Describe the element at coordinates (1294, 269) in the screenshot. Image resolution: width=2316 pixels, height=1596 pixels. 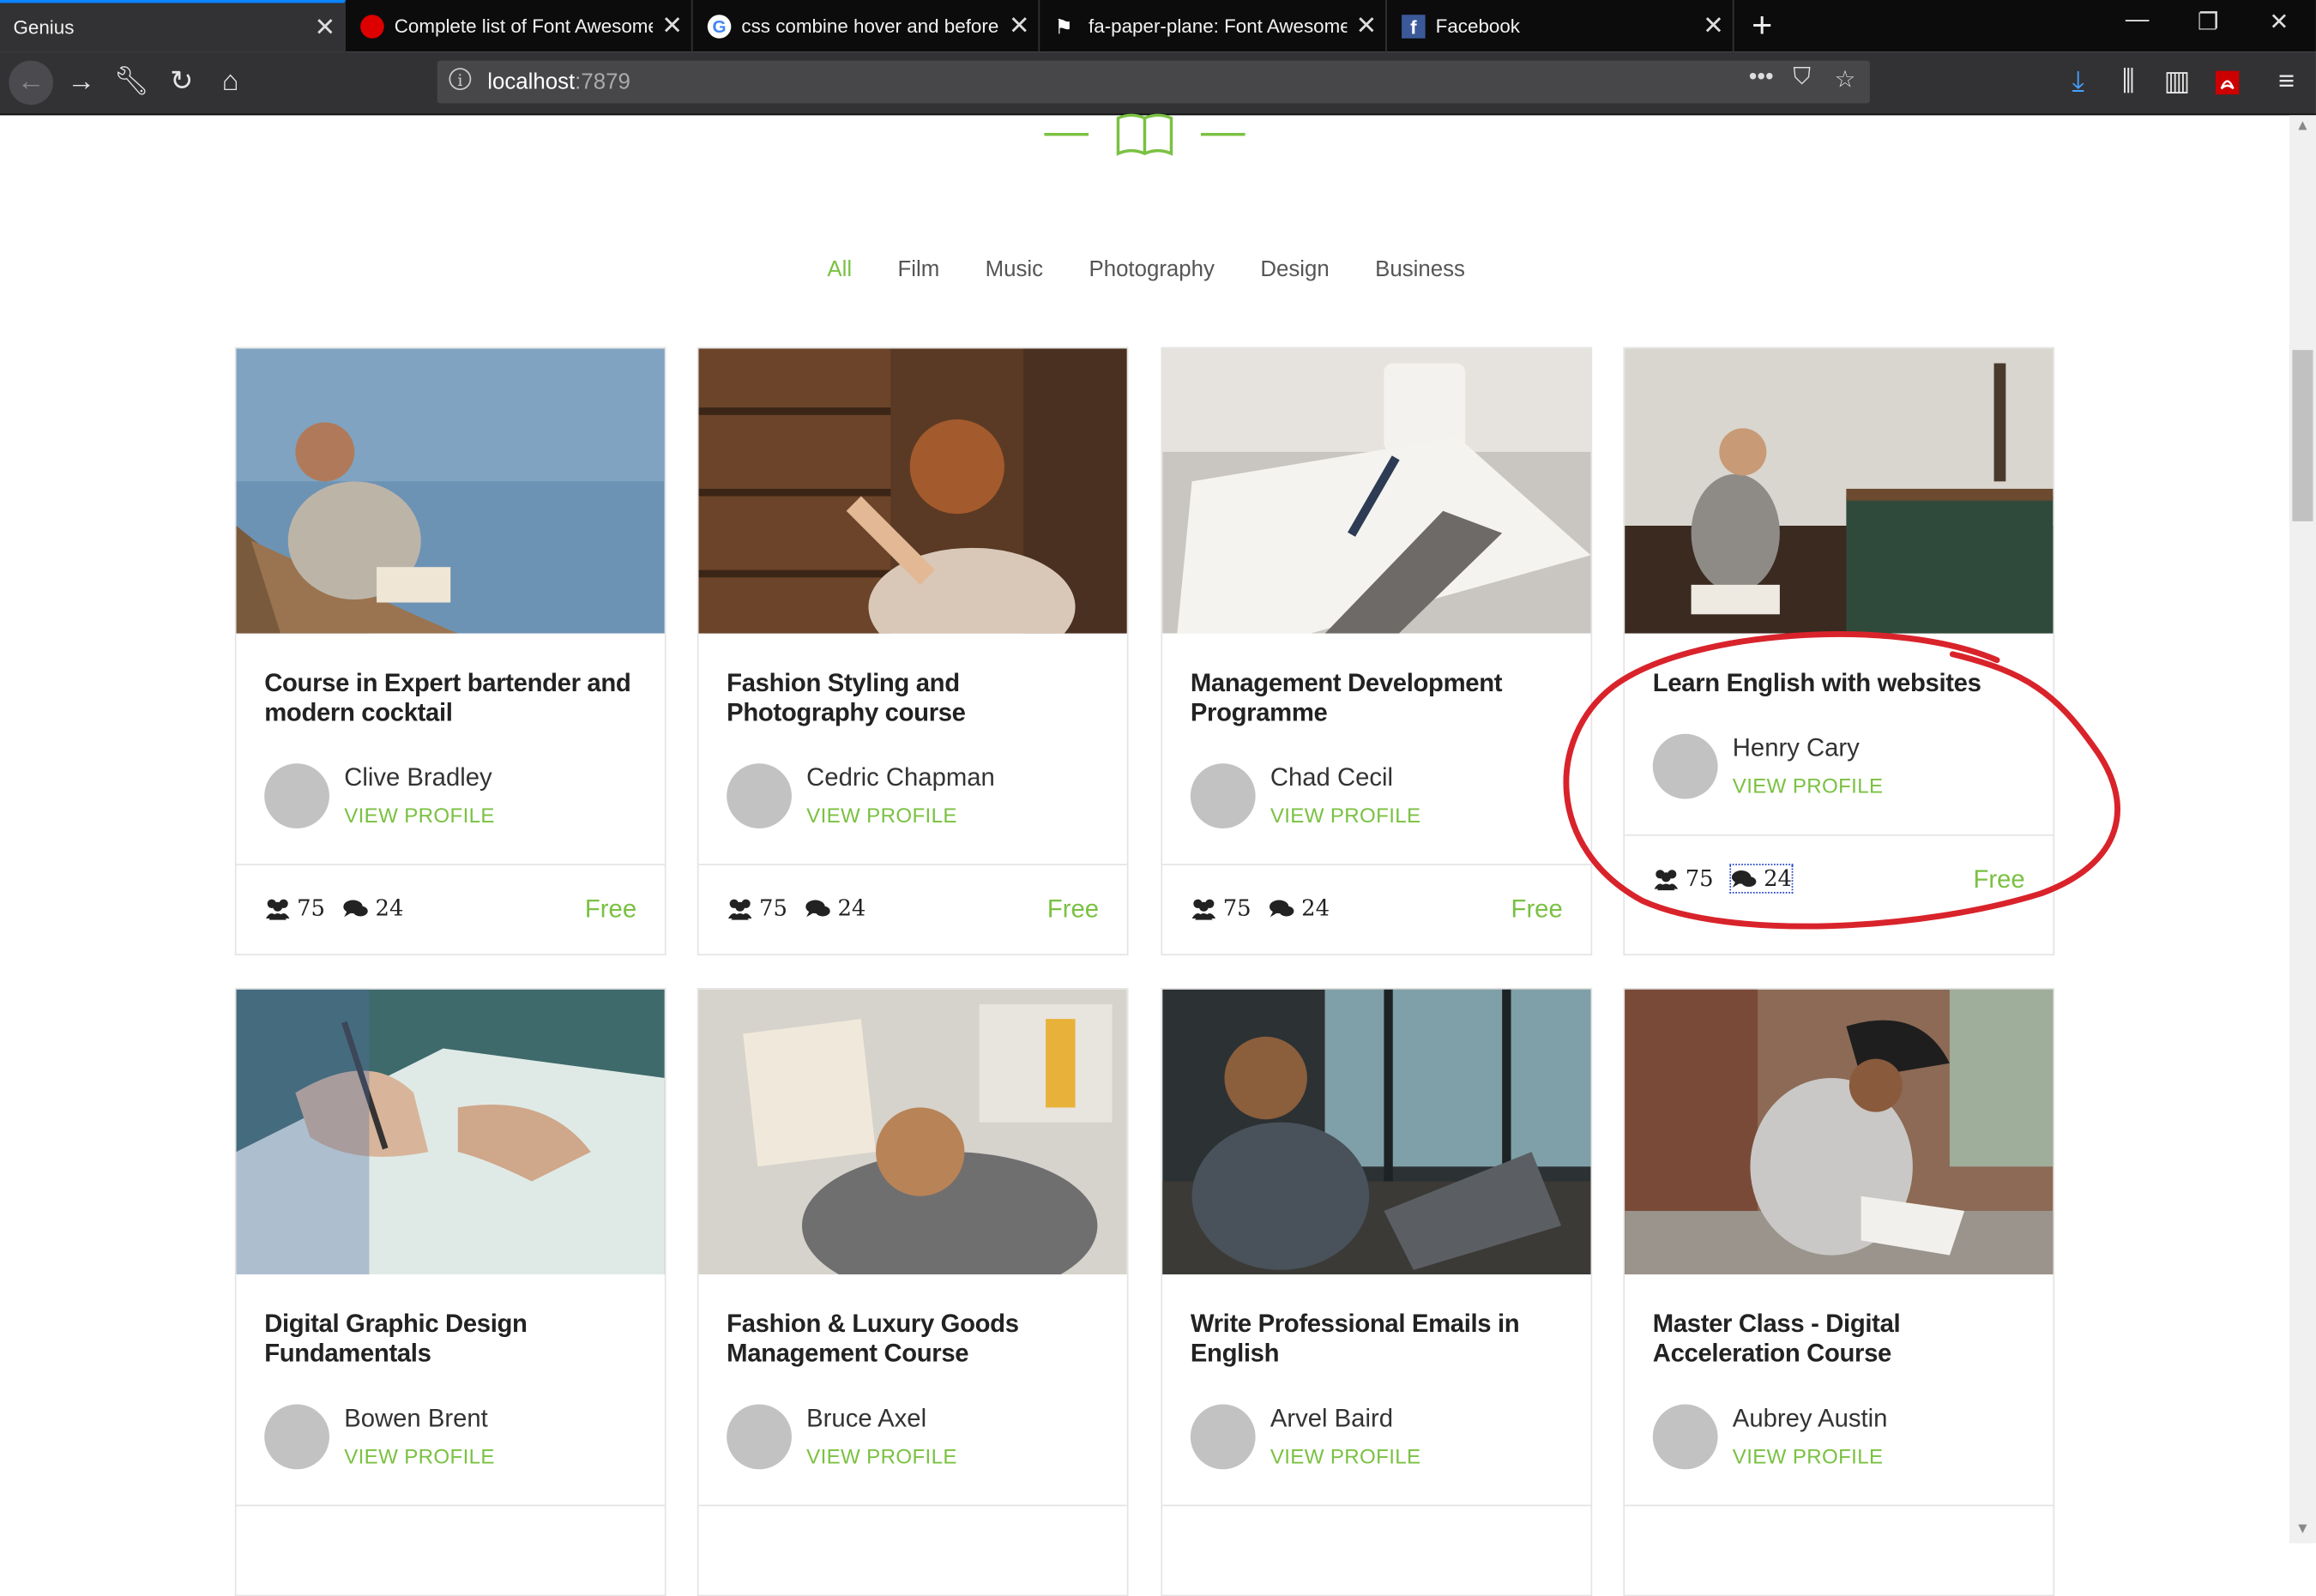
I see `filter-design: Design` at that location.